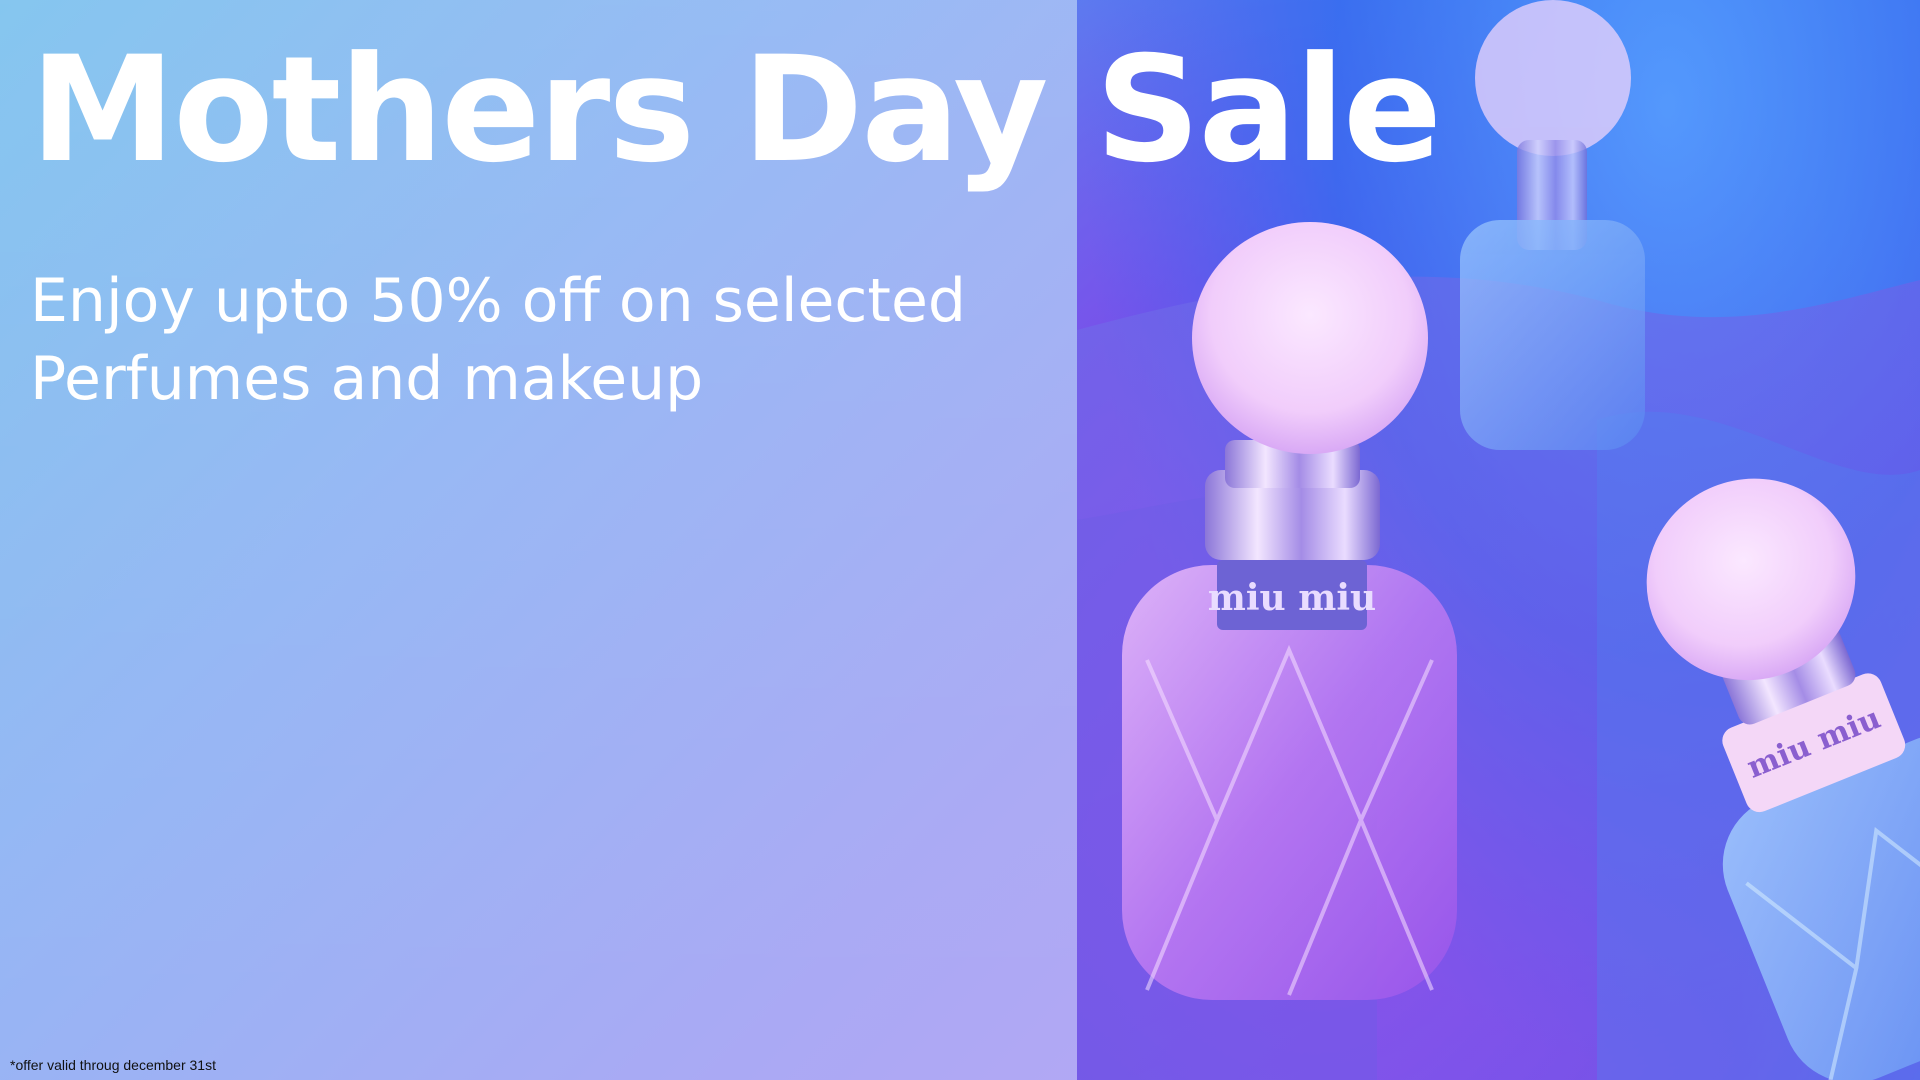 The image size is (1920, 1080). I want to click on bottle-brand-front: miu miu, so click(1292, 598).